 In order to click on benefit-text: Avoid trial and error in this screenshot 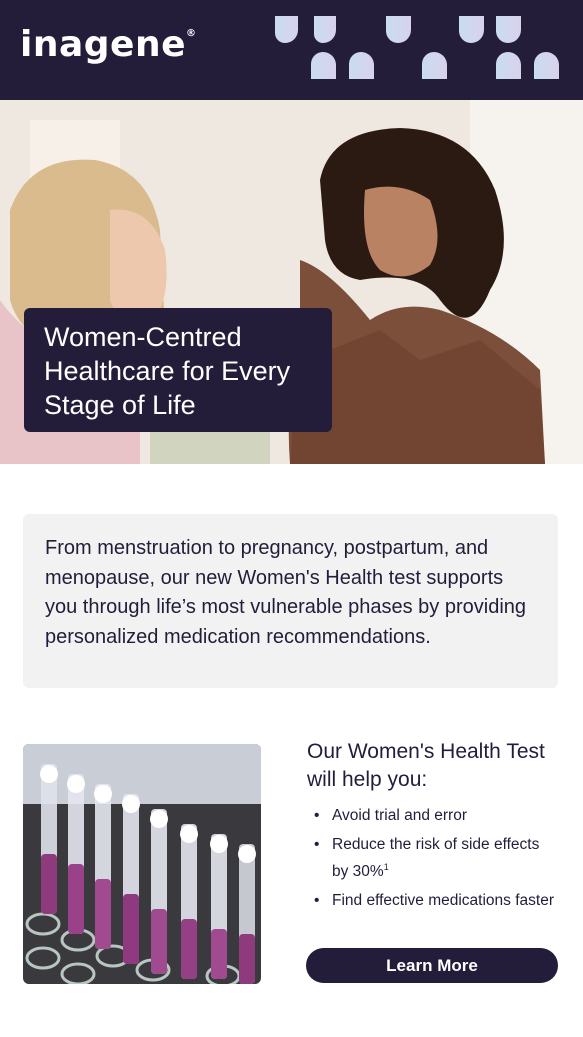, I will do `click(399, 815)`.